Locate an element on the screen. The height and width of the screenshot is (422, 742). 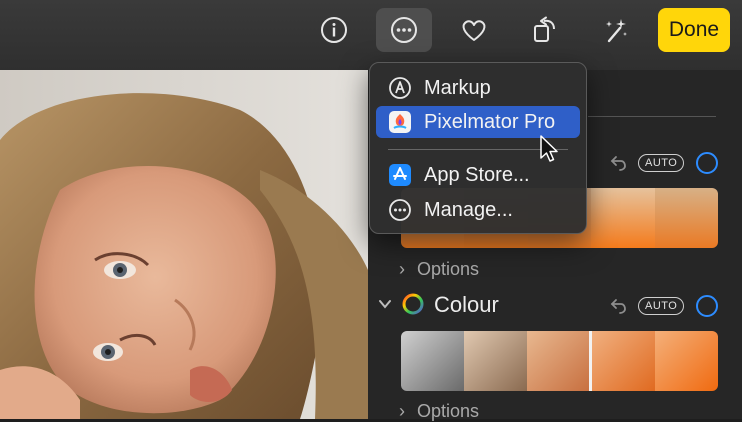
menu-item-markup: Markup is located at coordinates (478, 88).